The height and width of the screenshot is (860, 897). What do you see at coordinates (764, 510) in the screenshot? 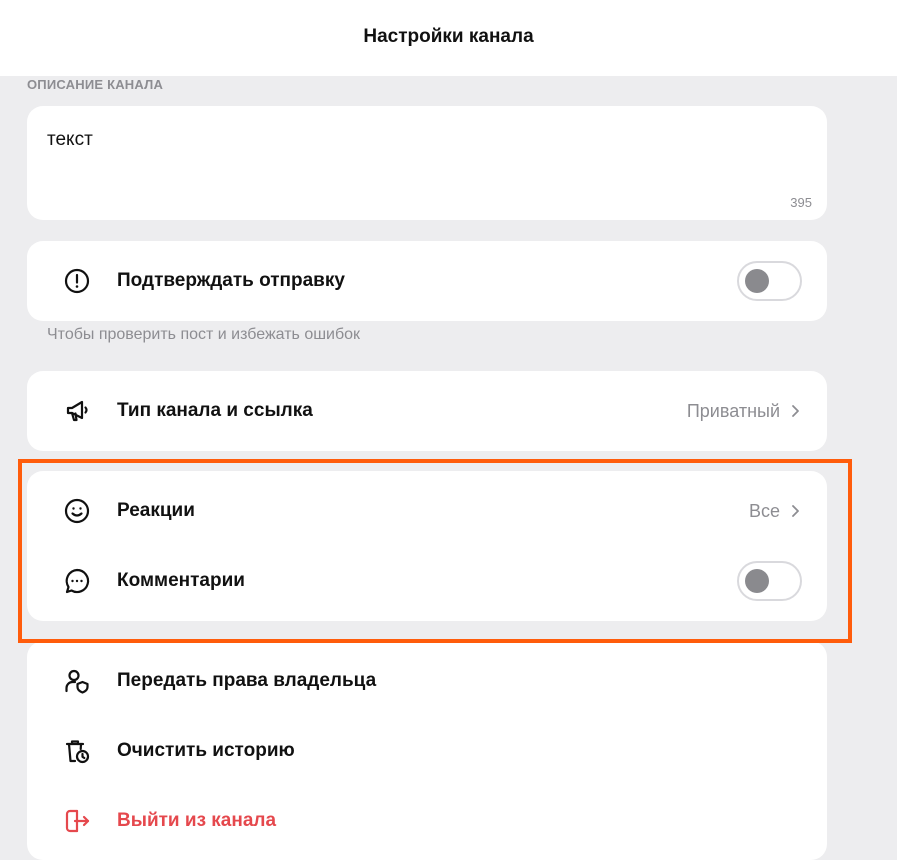
I see `reactions-value: Все` at bounding box center [764, 510].